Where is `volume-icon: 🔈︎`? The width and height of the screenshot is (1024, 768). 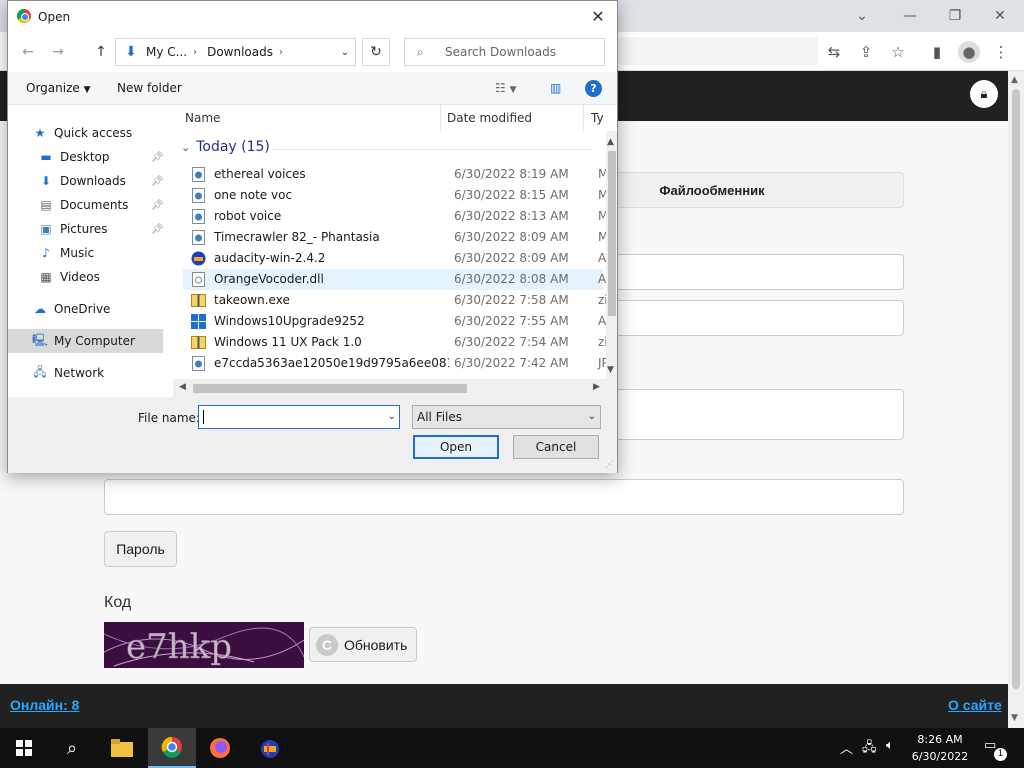 volume-icon: 🔈︎ is located at coordinates (890, 745).